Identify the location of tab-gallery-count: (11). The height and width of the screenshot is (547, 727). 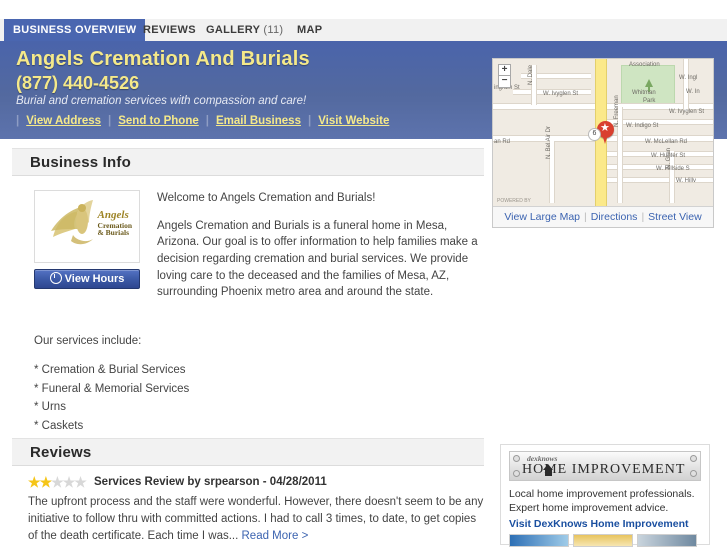
(273, 30).